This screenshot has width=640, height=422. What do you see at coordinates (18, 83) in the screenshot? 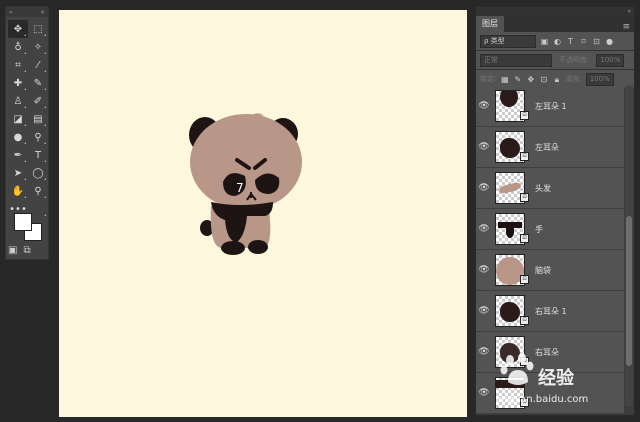
I see `healing-brush-icon: ✚` at bounding box center [18, 83].